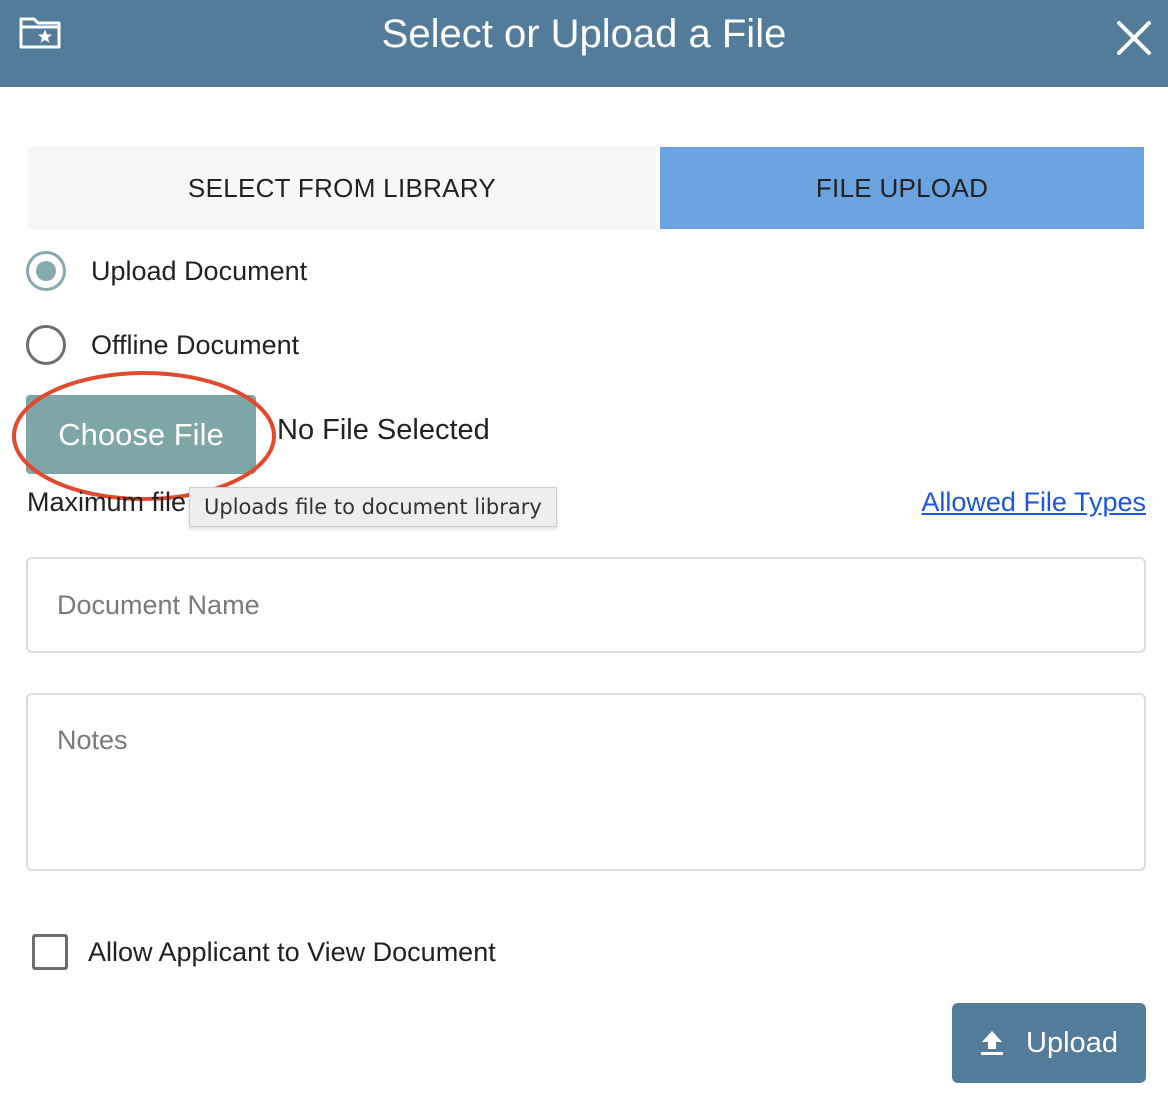 The width and height of the screenshot is (1168, 1096). Describe the element at coordinates (342, 188) in the screenshot. I see `tab-select-from-library: SELECT FROM LIBRARY` at that location.